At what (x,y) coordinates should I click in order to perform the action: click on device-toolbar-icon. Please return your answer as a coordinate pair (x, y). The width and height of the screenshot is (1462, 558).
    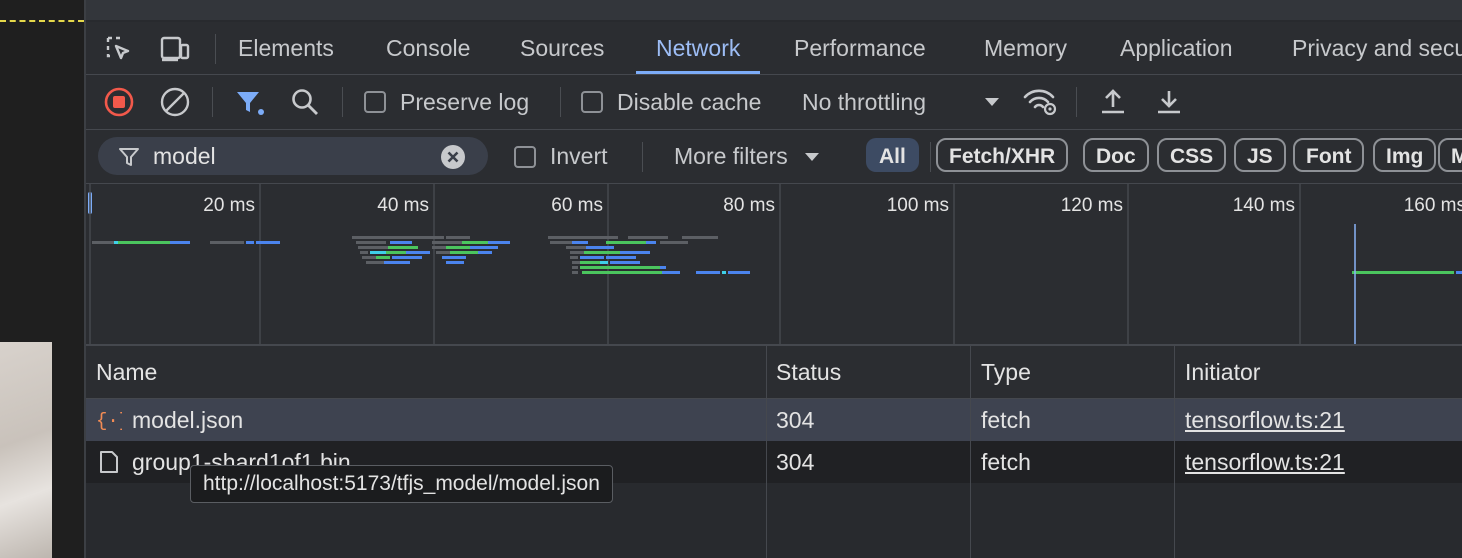
    Looking at the image, I should click on (175, 49).